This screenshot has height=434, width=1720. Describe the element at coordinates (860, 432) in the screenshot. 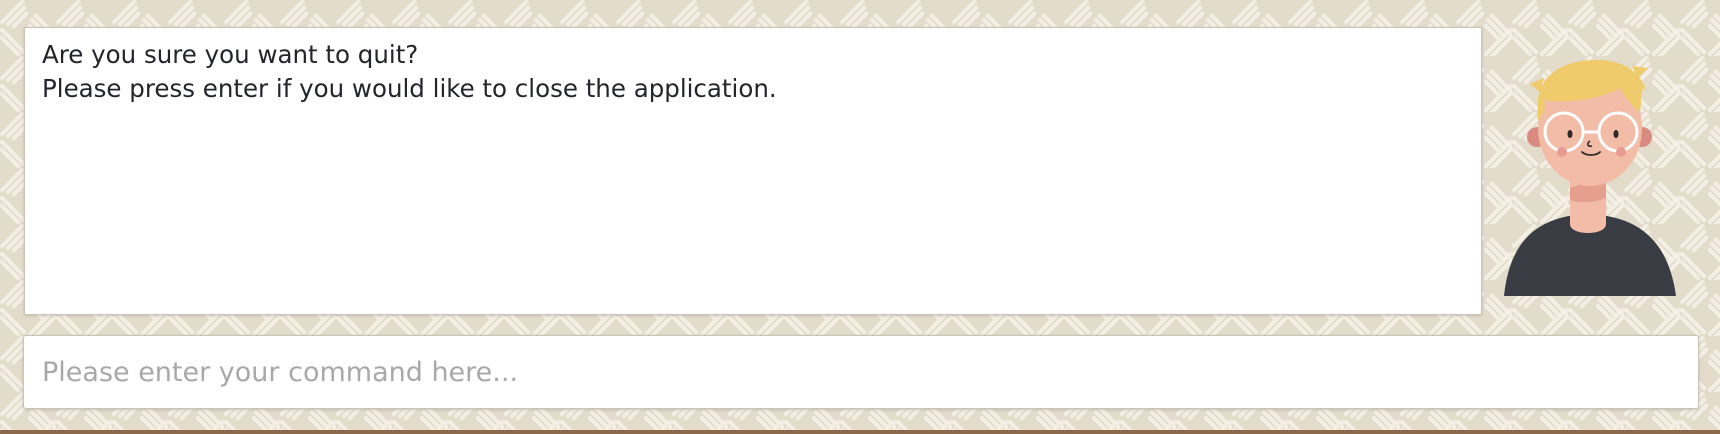

I see `window-bottom-border` at that location.